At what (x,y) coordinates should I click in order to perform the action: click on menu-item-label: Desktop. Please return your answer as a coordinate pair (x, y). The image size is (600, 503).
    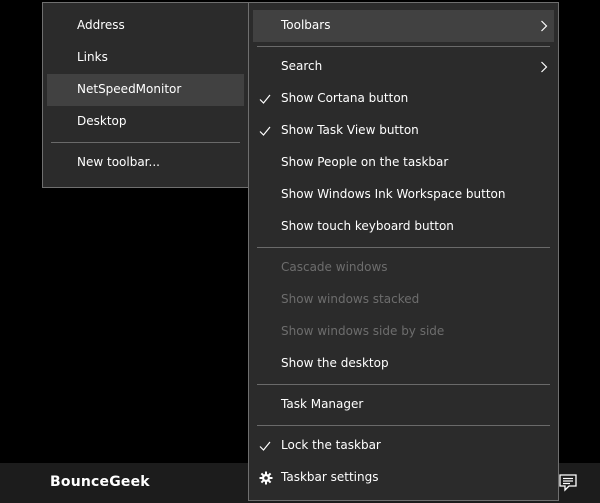
    Looking at the image, I should click on (102, 121).